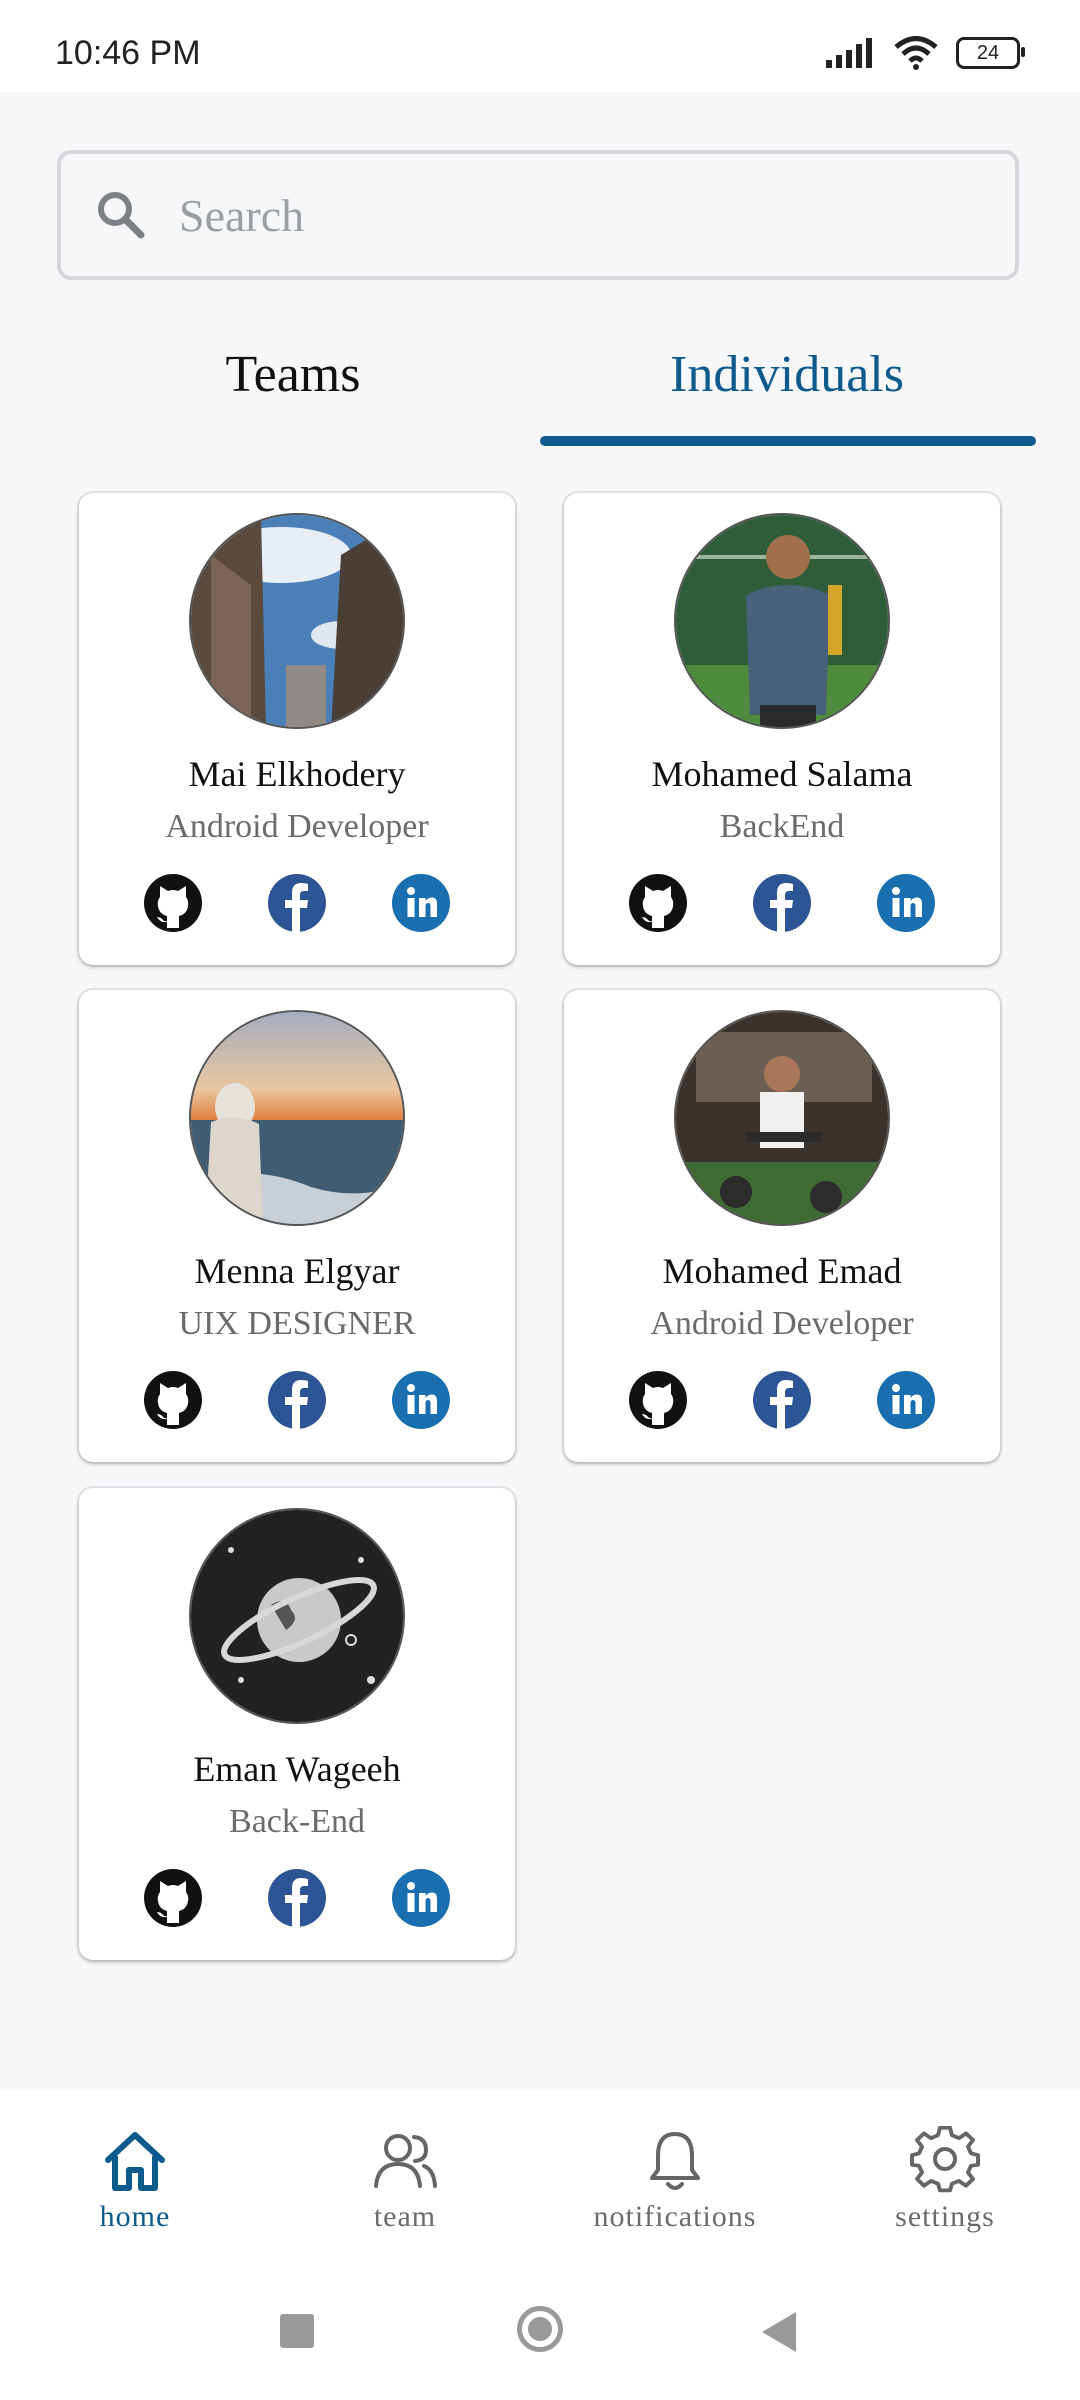 This screenshot has width=1080, height=2400. What do you see at coordinates (782, 826) in the screenshot?
I see `person-role: BackEnd` at bounding box center [782, 826].